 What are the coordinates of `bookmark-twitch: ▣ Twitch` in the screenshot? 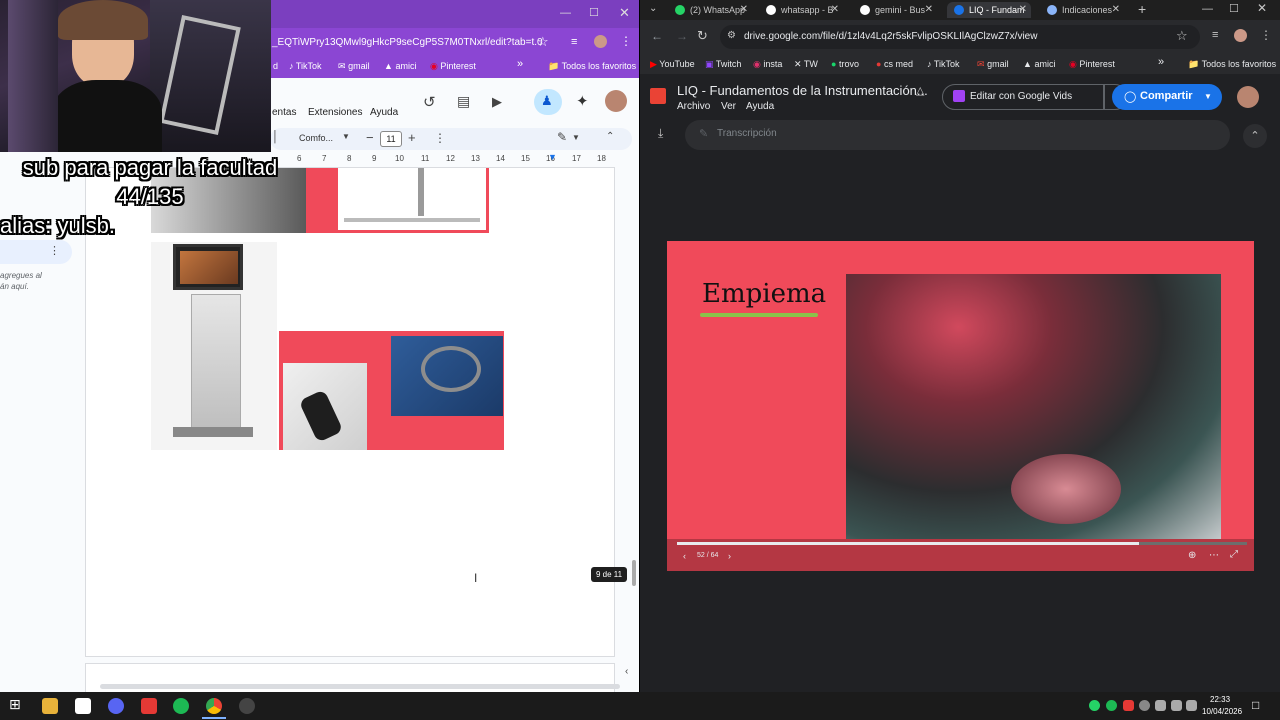 It's located at (723, 64).